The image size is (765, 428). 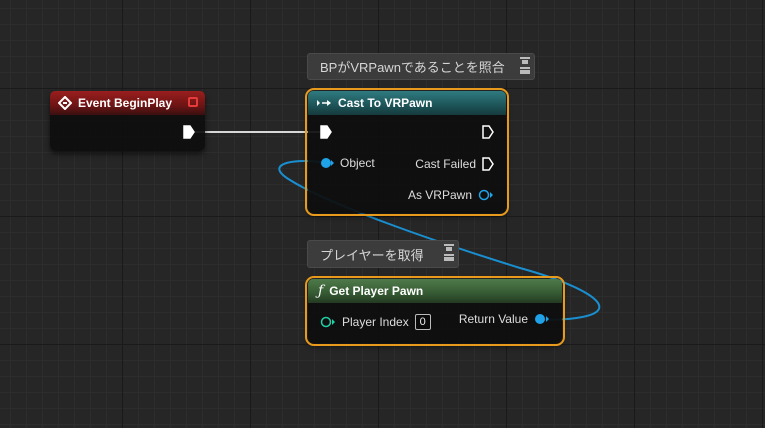 I want to click on player-index-pin-icon, so click(x=328, y=322).